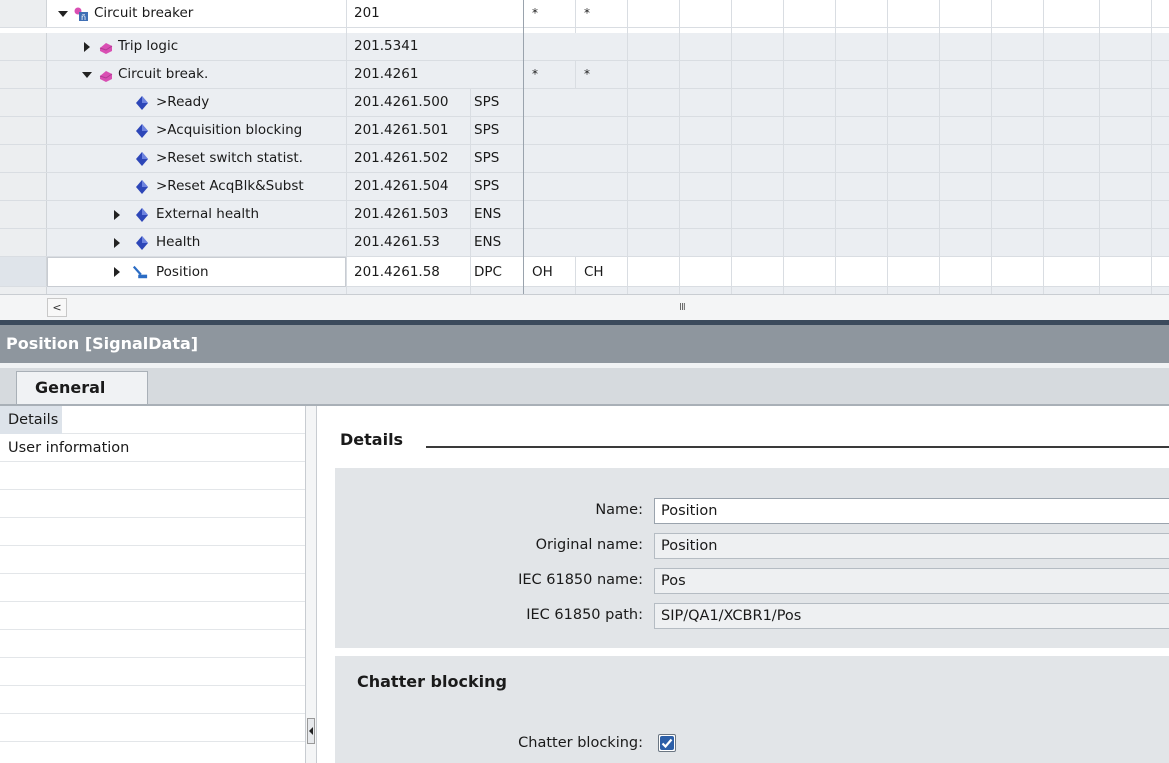 The width and height of the screenshot is (1169, 763). I want to click on field-row-name: Name: Position, so click(752, 511).